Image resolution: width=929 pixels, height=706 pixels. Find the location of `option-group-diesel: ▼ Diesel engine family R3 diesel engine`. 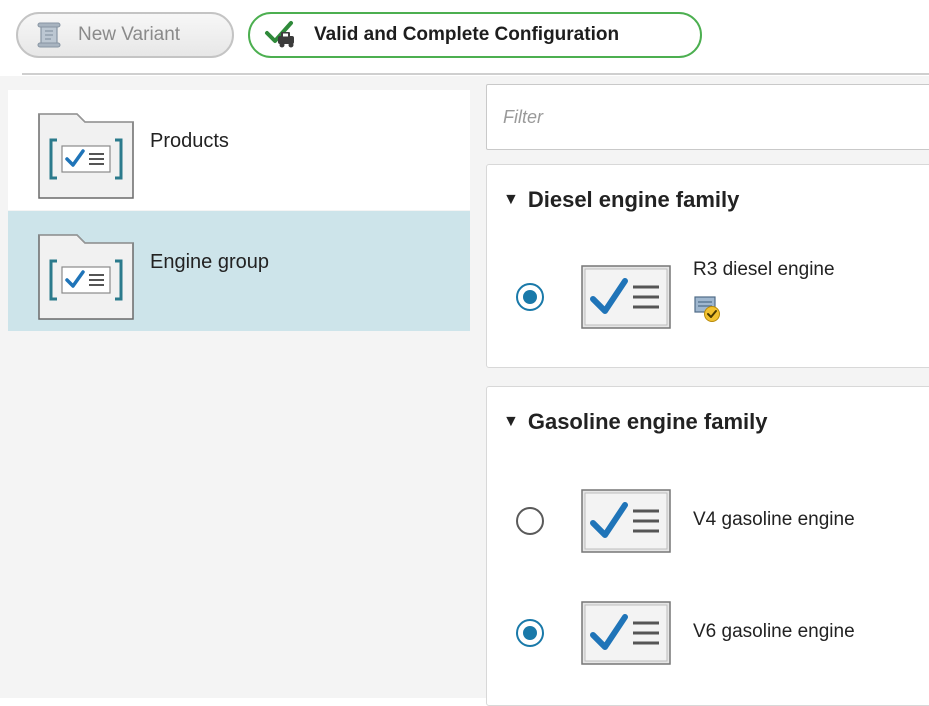

option-group-diesel: ▼ Diesel engine family R3 diesel engine is located at coordinates (707, 266).